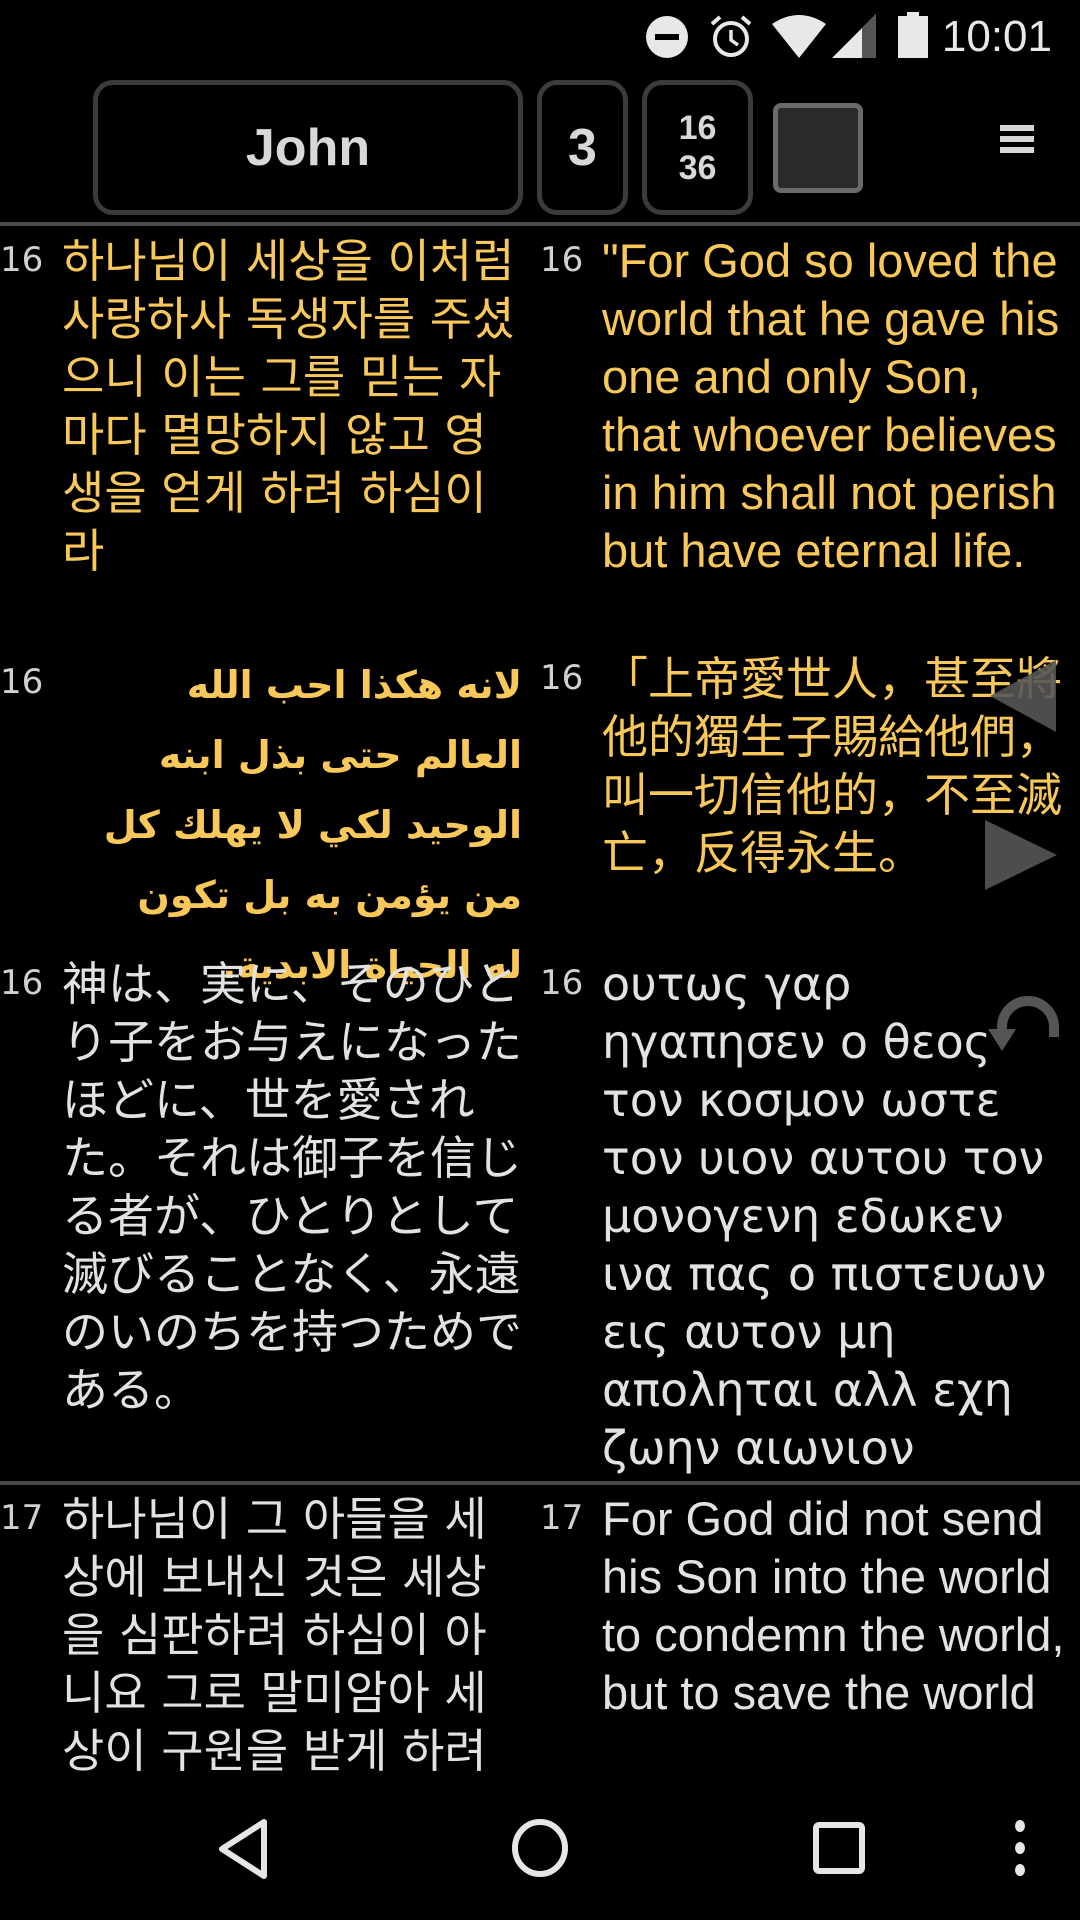 This screenshot has width=1080, height=1920. I want to click on chapter-selector-button: 3, so click(582, 147).